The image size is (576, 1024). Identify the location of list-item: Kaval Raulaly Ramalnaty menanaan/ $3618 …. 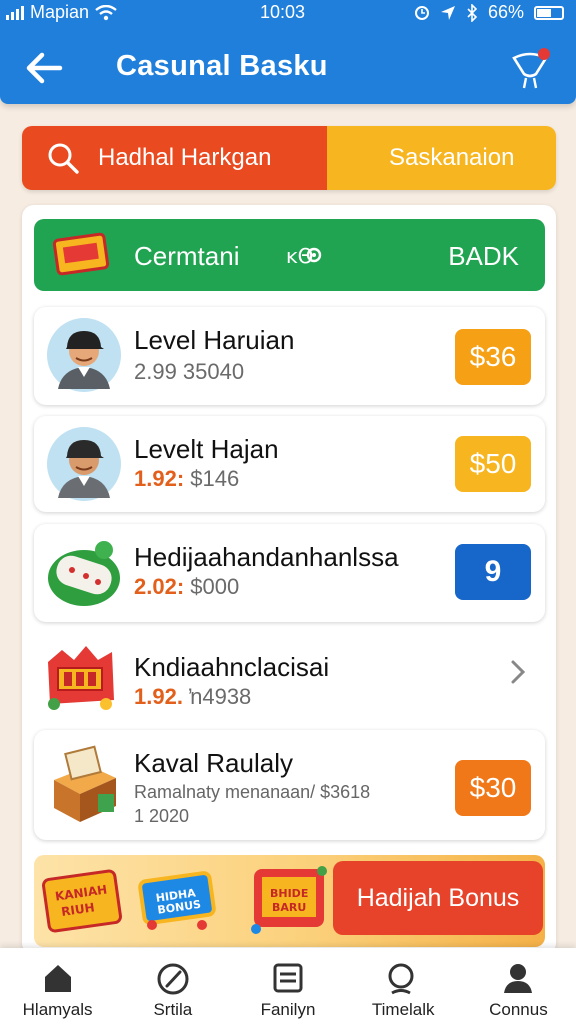
(289, 785).